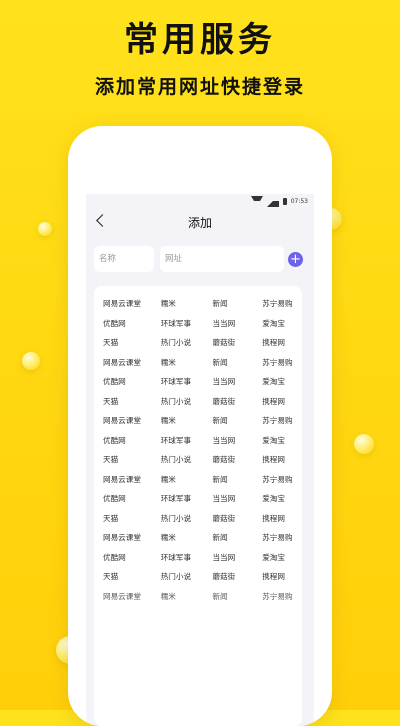  I want to click on battery-icon, so click(284, 201).